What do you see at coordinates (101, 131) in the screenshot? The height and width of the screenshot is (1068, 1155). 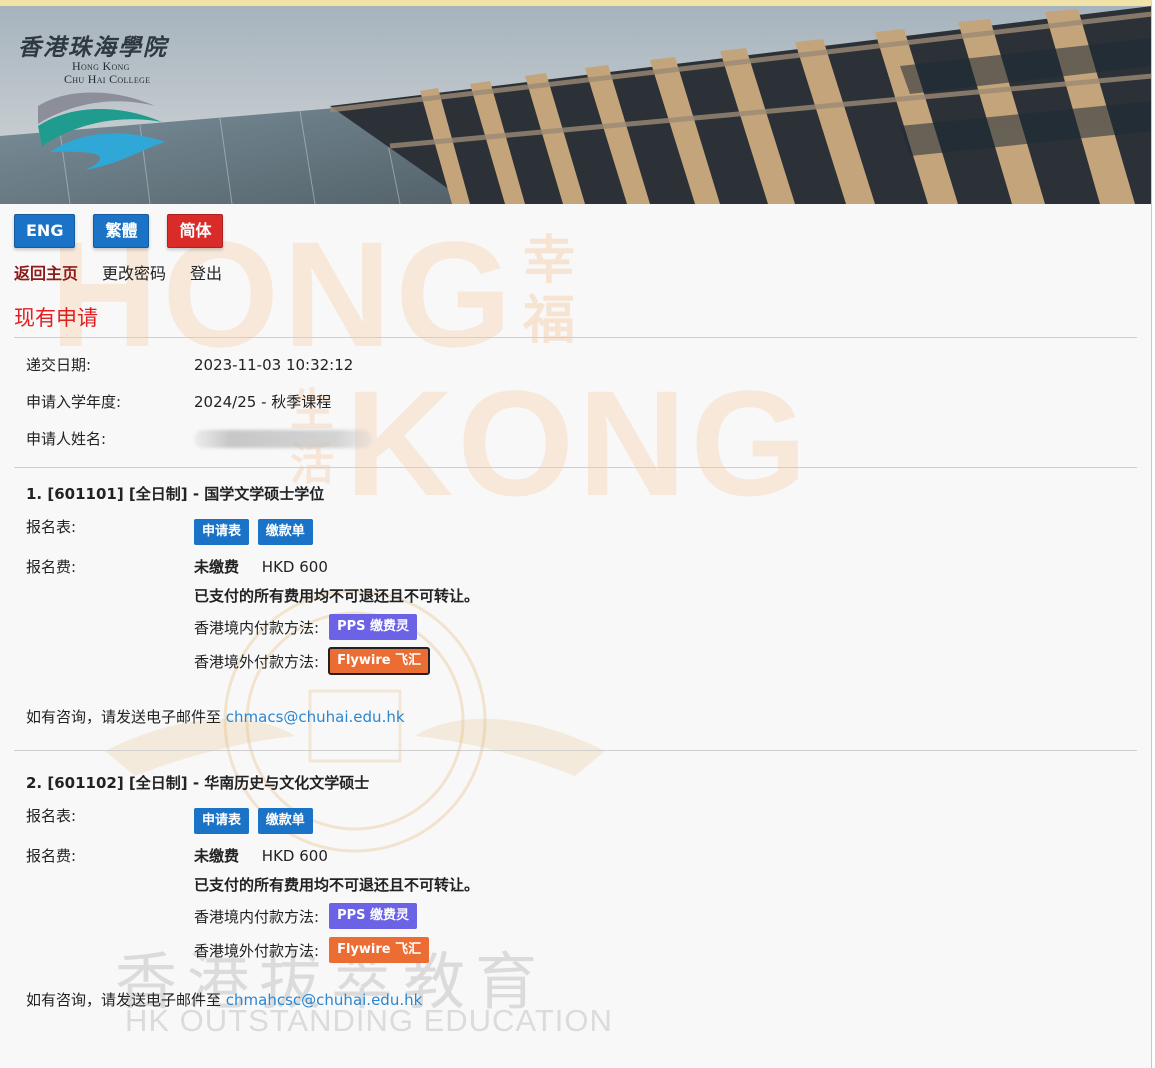 I see `college-emblem-icon` at bounding box center [101, 131].